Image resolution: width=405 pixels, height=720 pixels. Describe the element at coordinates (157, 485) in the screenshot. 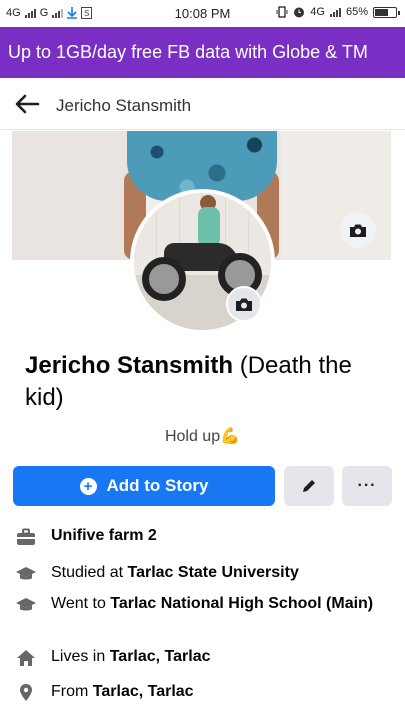

I see `add-to-story-label: Add to Story` at that location.